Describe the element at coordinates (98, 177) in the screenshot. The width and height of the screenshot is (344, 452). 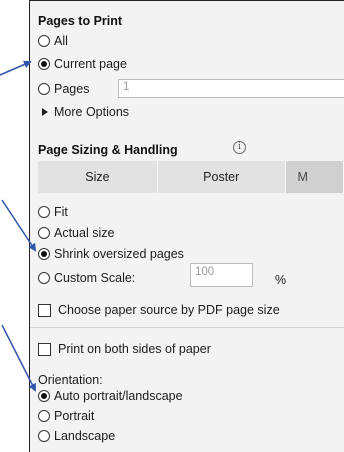
I see `tab-size: Size` at that location.